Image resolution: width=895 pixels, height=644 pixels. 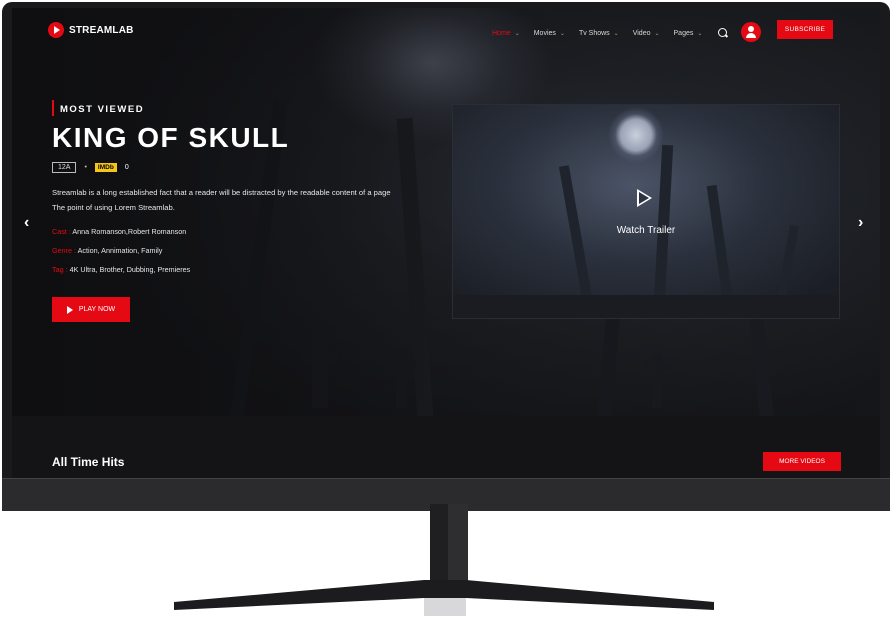 I want to click on play-now-button: PLAY NOW, so click(x=91, y=309).